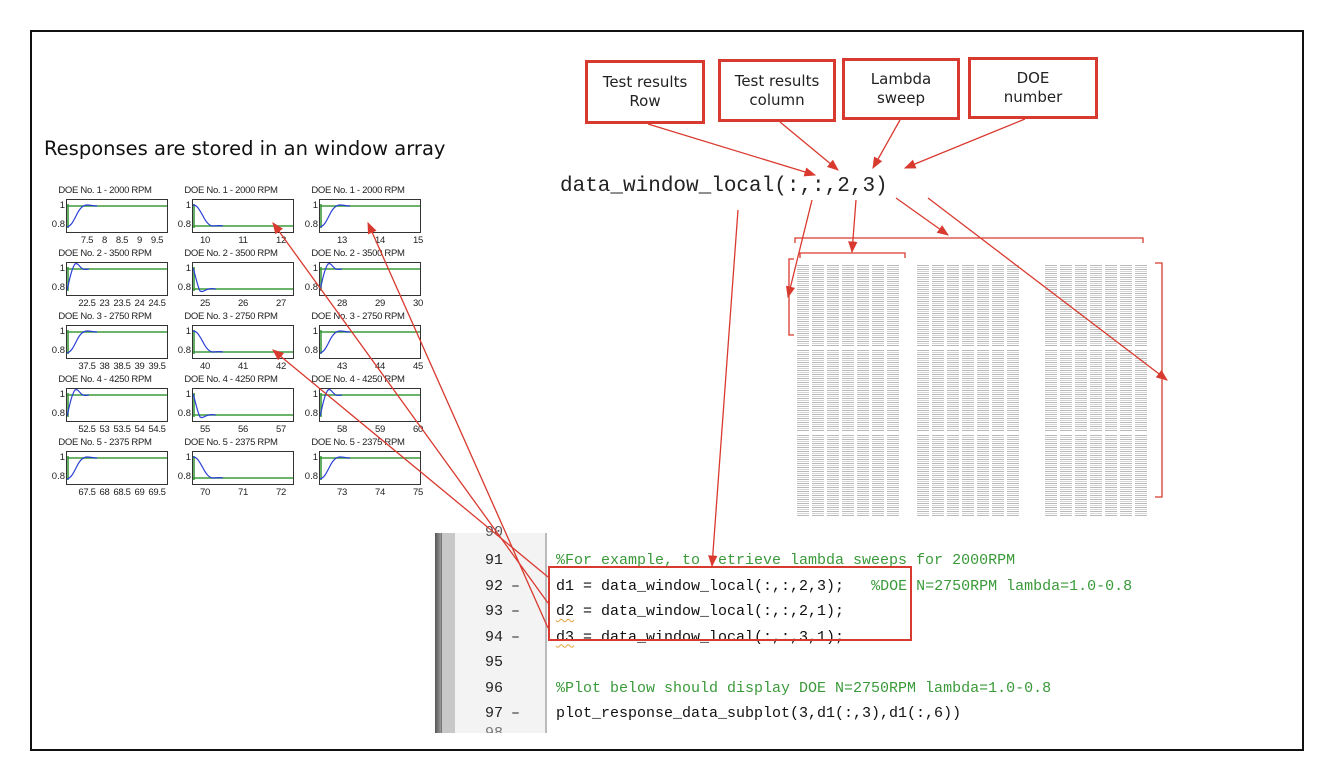 This screenshot has width=1320, height=764. I want to click on x-tick-label: 41, so click(243, 366).